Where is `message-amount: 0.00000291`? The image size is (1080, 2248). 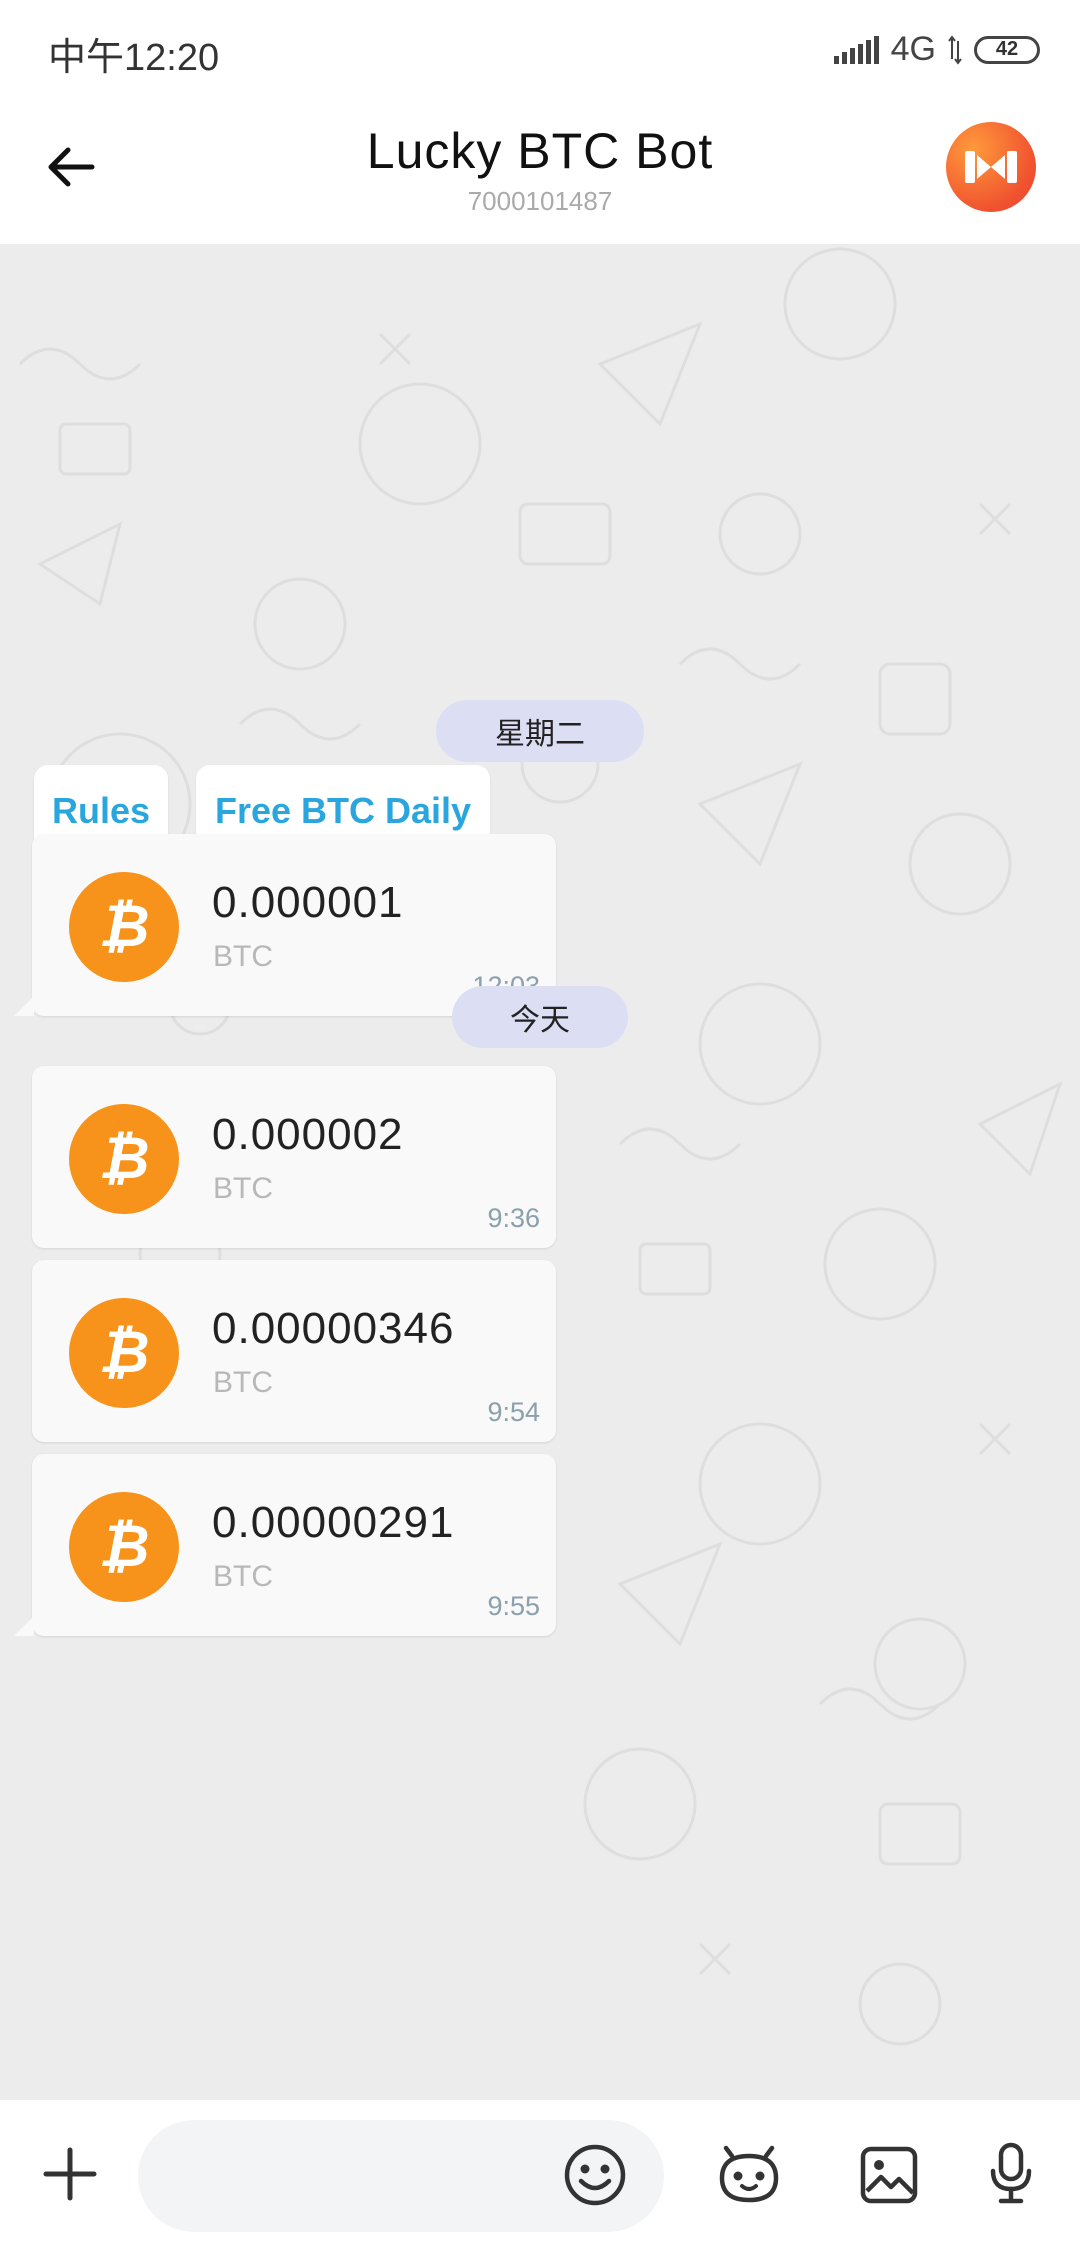
message-amount: 0.00000291 is located at coordinates (333, 1522).